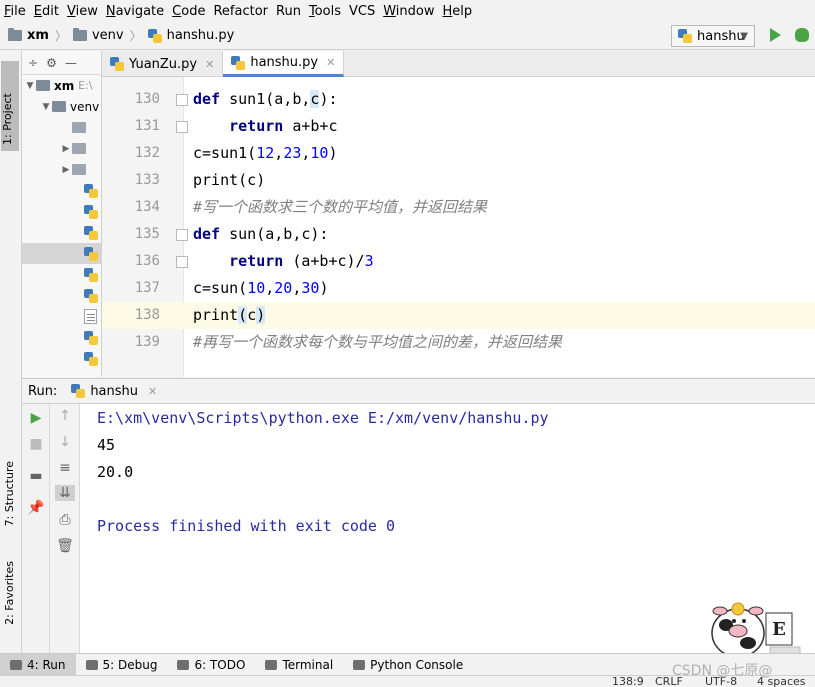 Image resolution: width=815 pixels, height=687 pixels. Describe the element at coordinates (324, 288) in the screenshot. I see `code-text: )` at that location.